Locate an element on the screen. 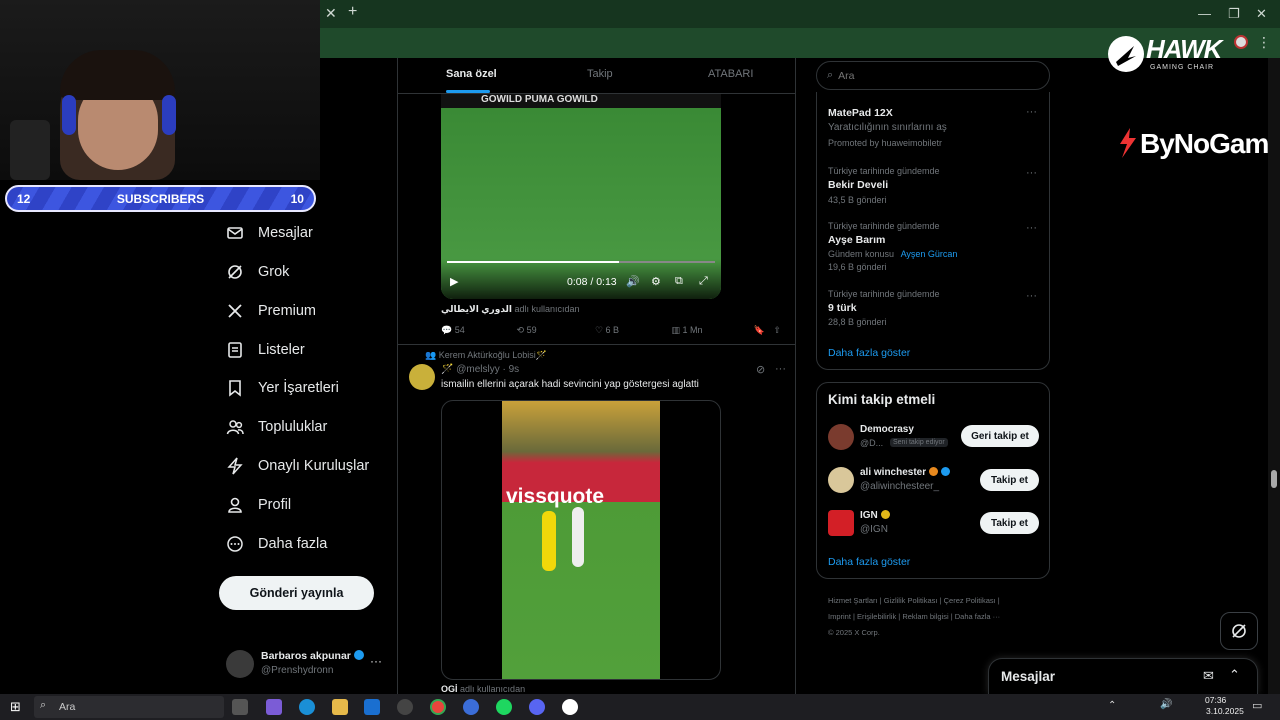  chrome-icon is located at coordinates (438, 707).